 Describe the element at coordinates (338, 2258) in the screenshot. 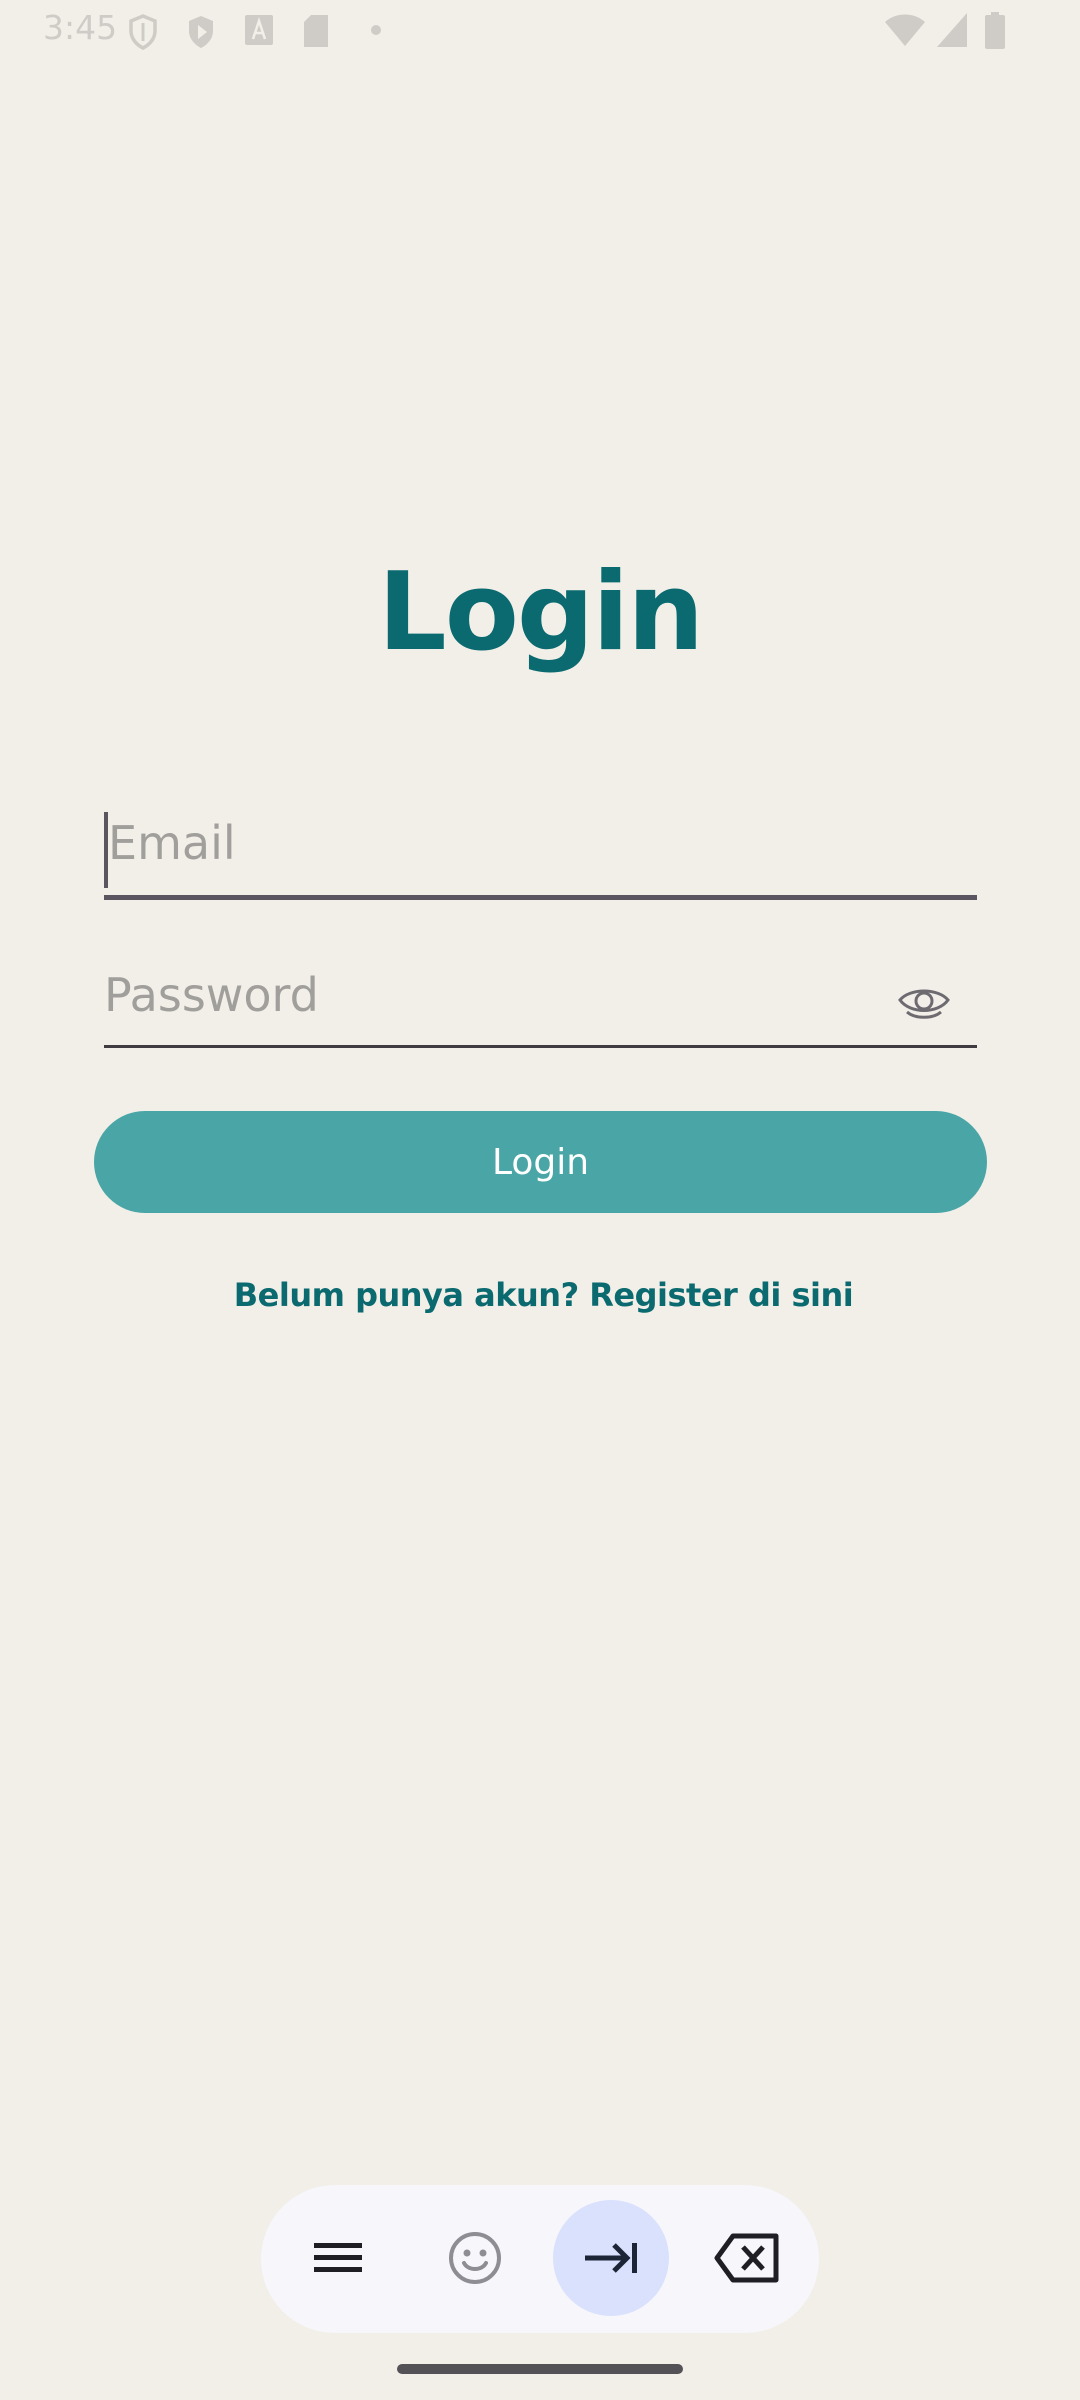

I see `menu-icon` at that location.